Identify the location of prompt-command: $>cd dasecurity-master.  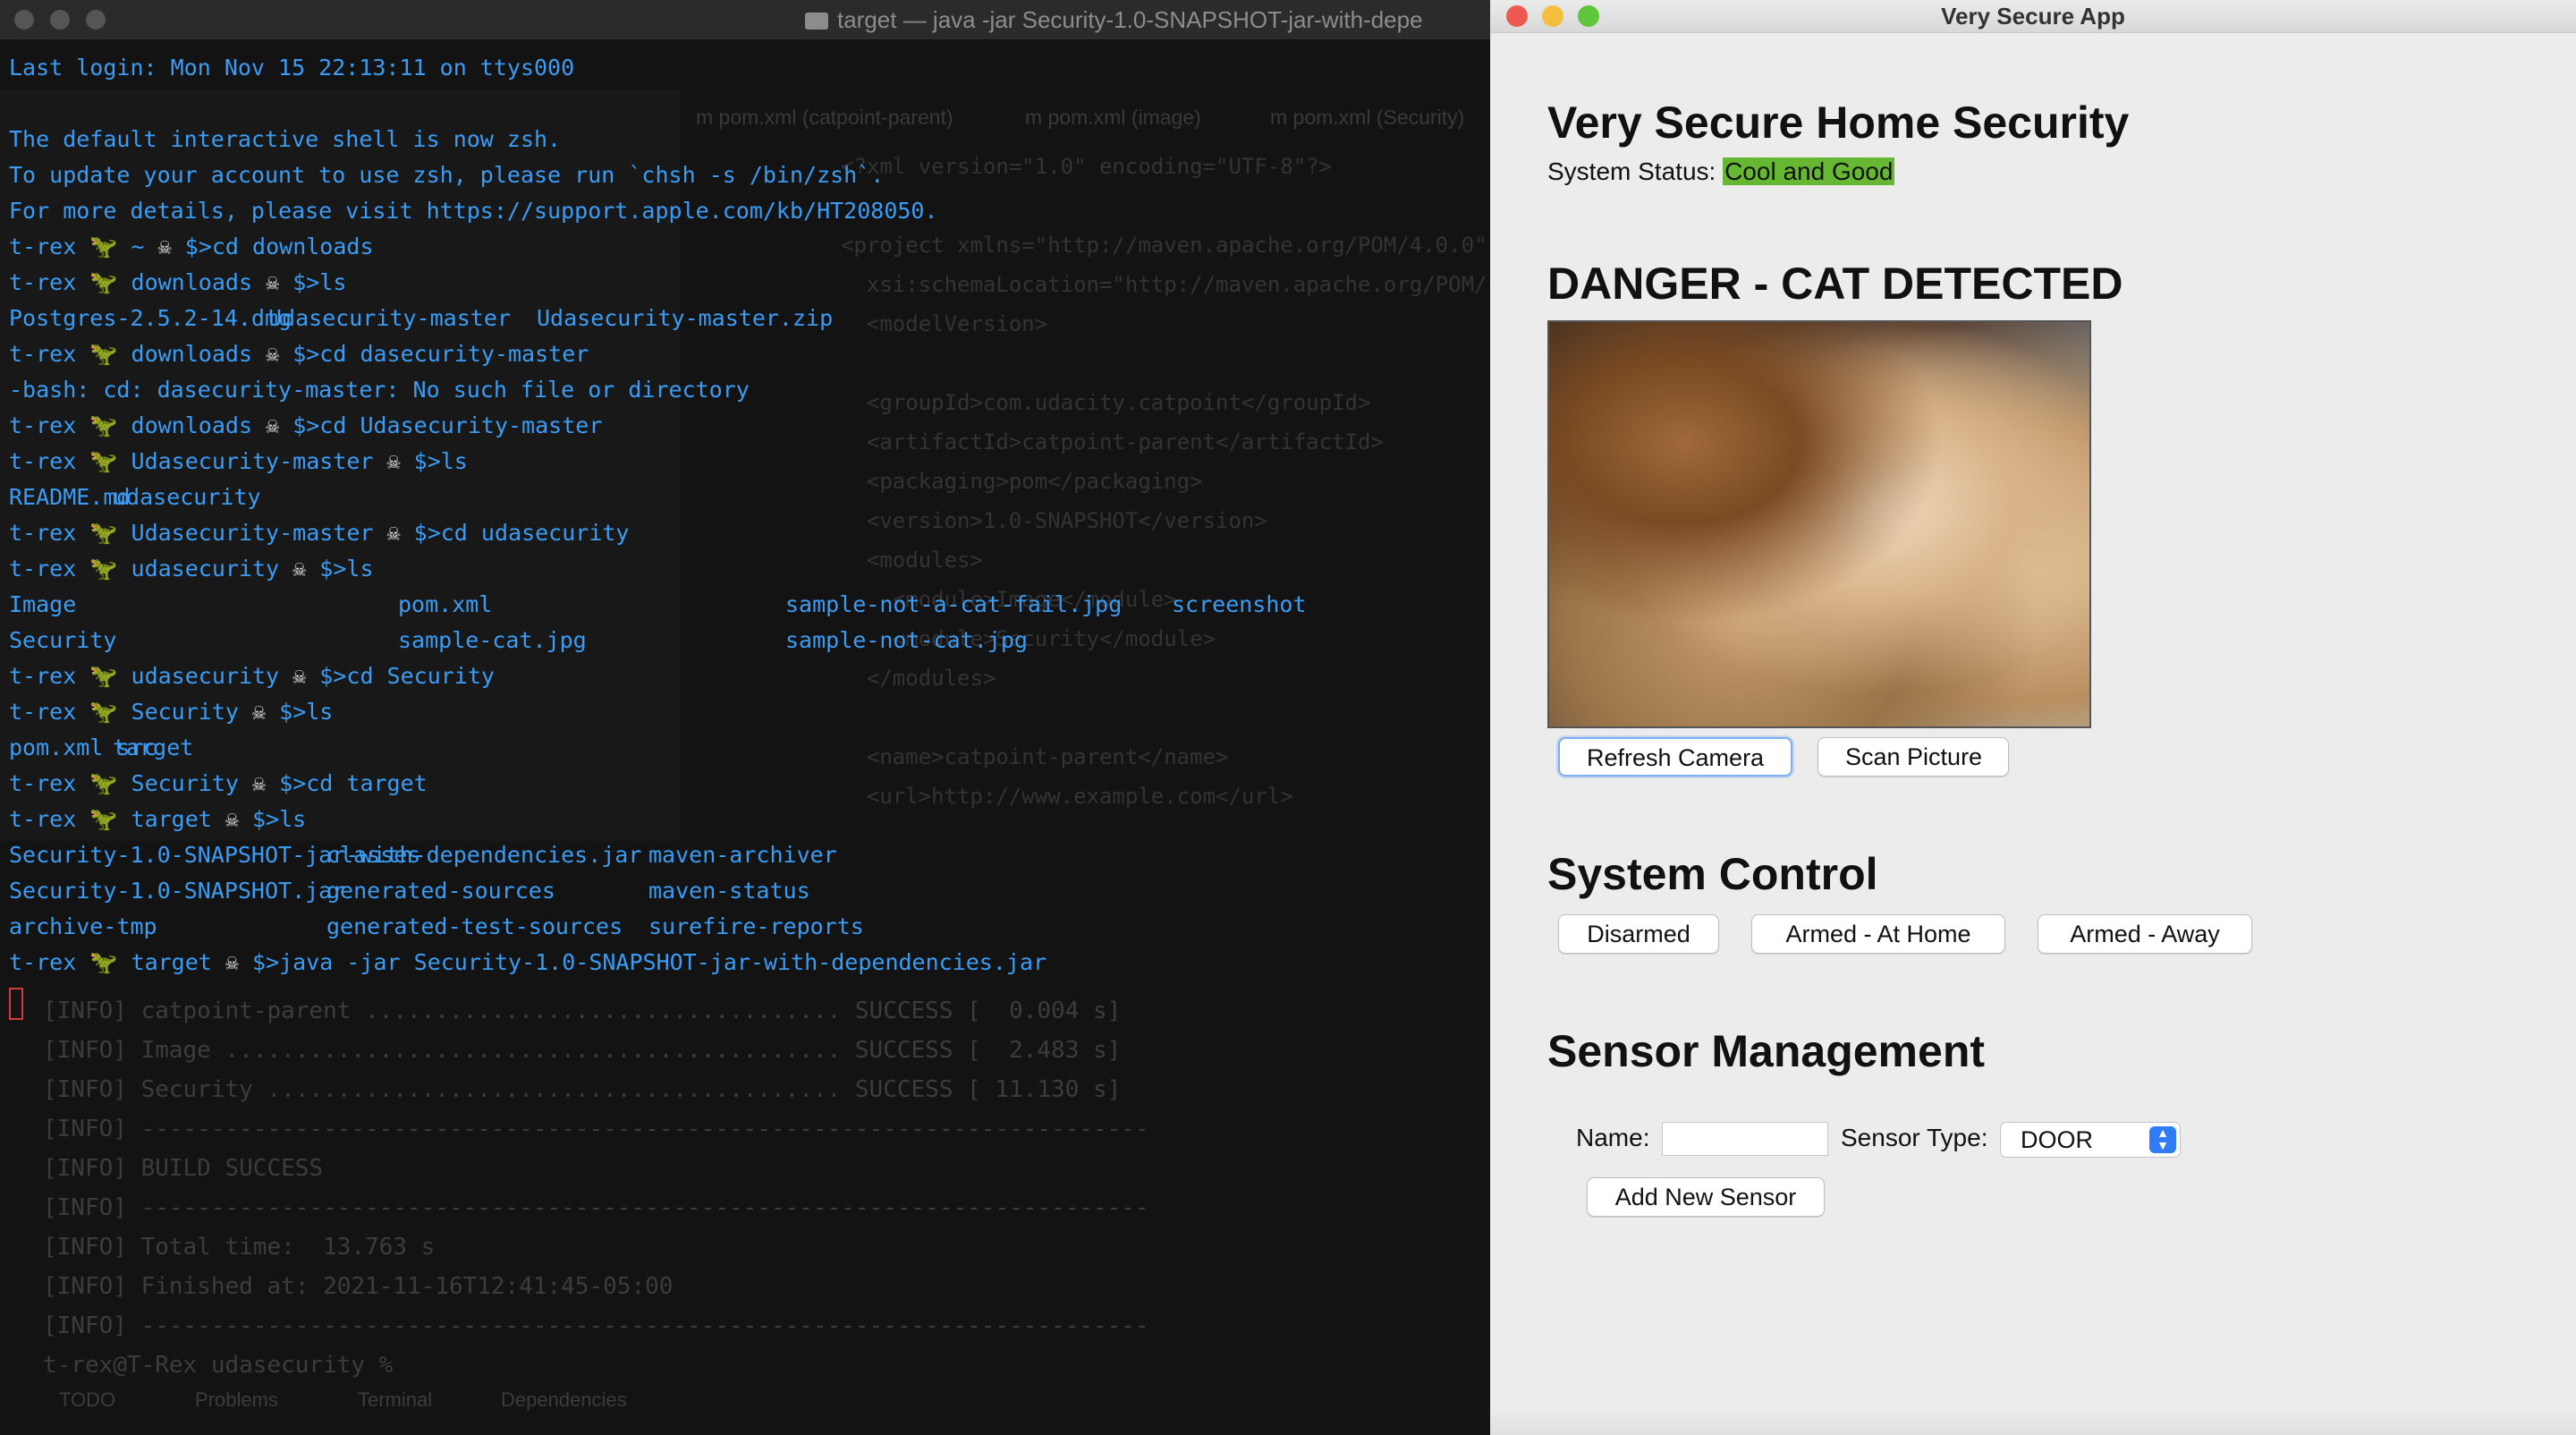
(440, 354).